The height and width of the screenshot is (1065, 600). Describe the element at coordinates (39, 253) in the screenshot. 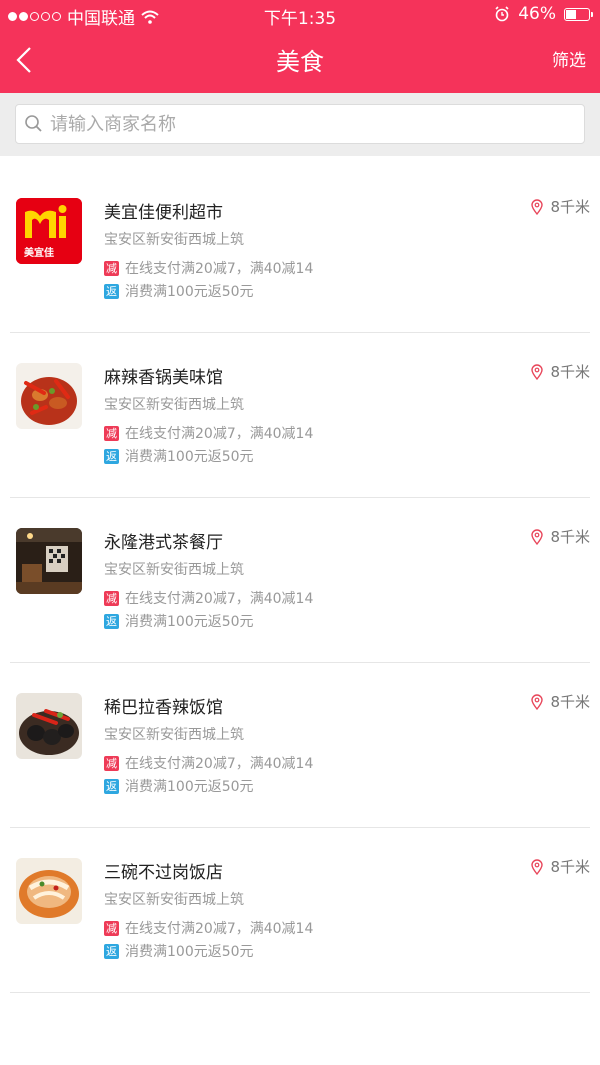

I see `store-logo-text: 美宜佳` at that location.